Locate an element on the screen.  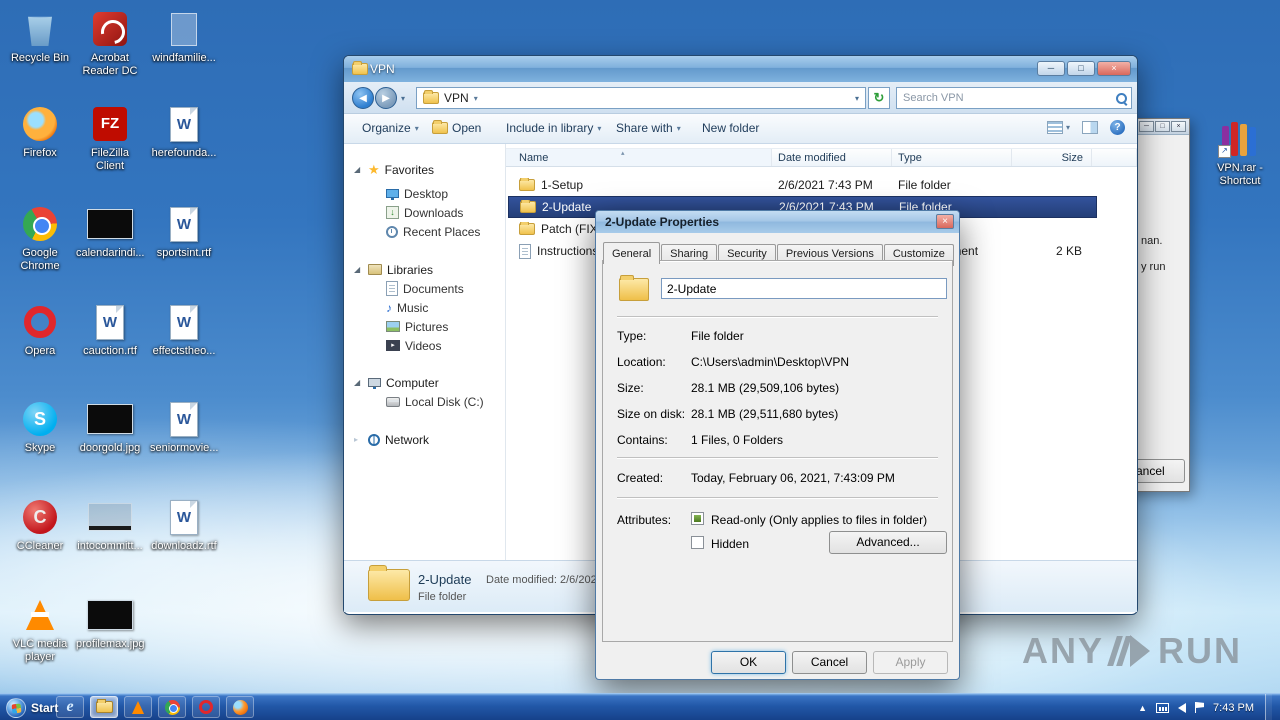
truncated-text: y run is located at coordinates (1153, 267).